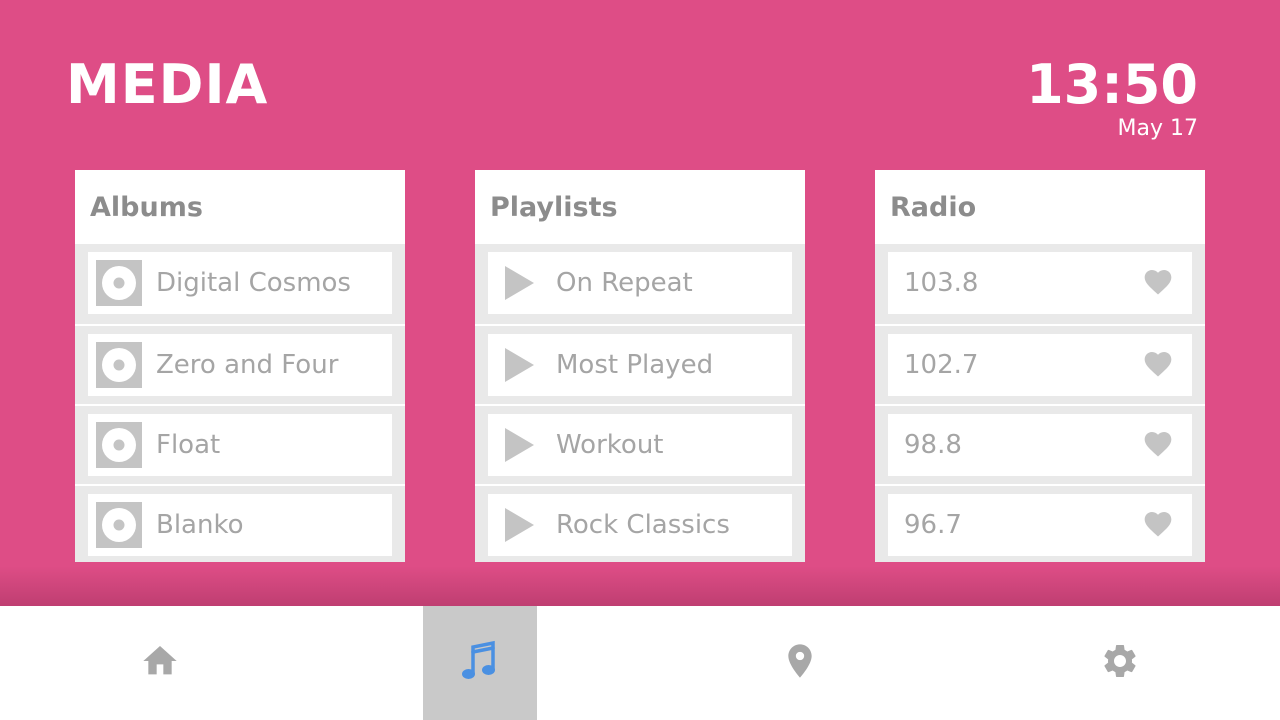 The image size is (1280, 720). Describe the element at coordinates (933, 445) in the screenshot. I see `radio-frequency: 98.8` at that location.